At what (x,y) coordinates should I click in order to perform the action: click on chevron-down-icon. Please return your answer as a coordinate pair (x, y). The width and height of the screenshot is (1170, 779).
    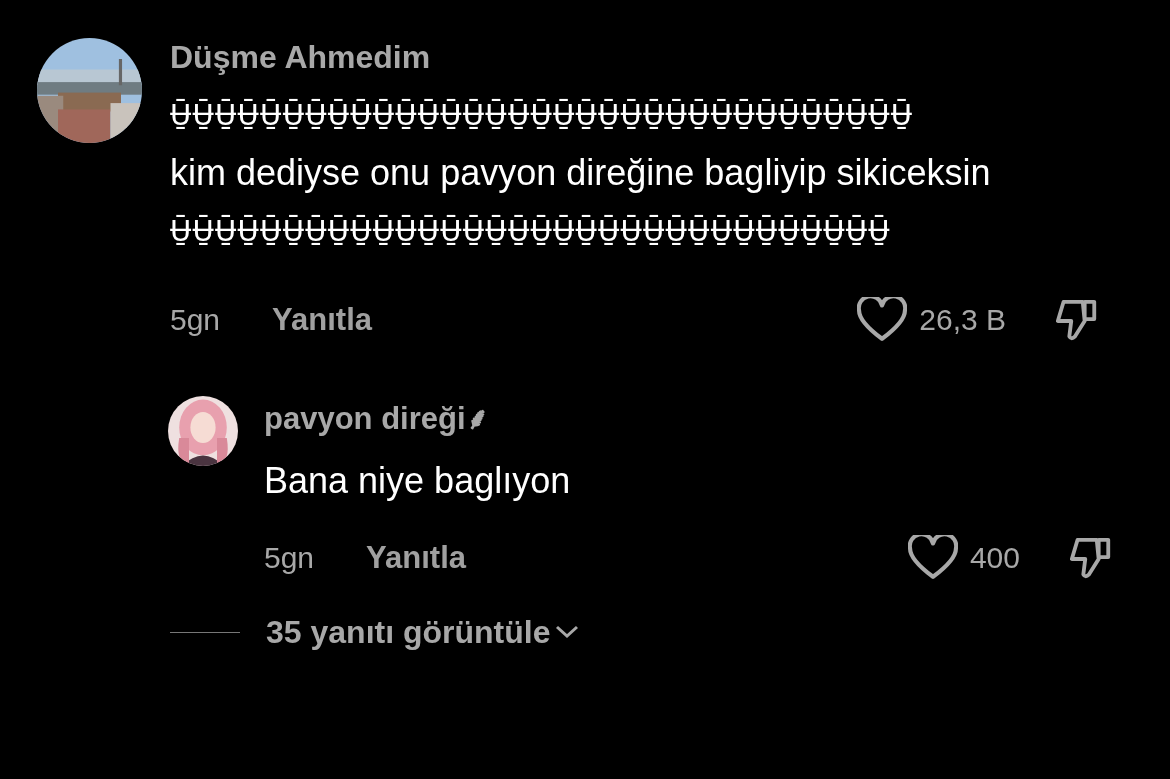
    Looking at the image, I should click on (567, 632).